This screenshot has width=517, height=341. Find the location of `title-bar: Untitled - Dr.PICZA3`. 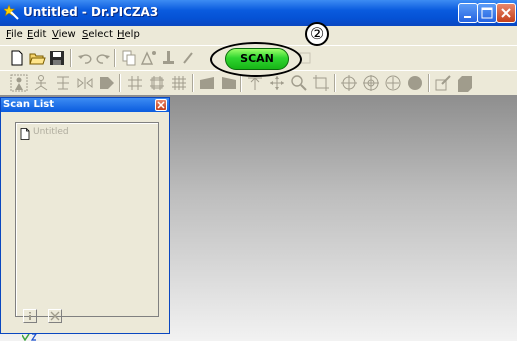

title-bar: Untitled - Dr.PICZA3 is located at coordinates (258, 13).